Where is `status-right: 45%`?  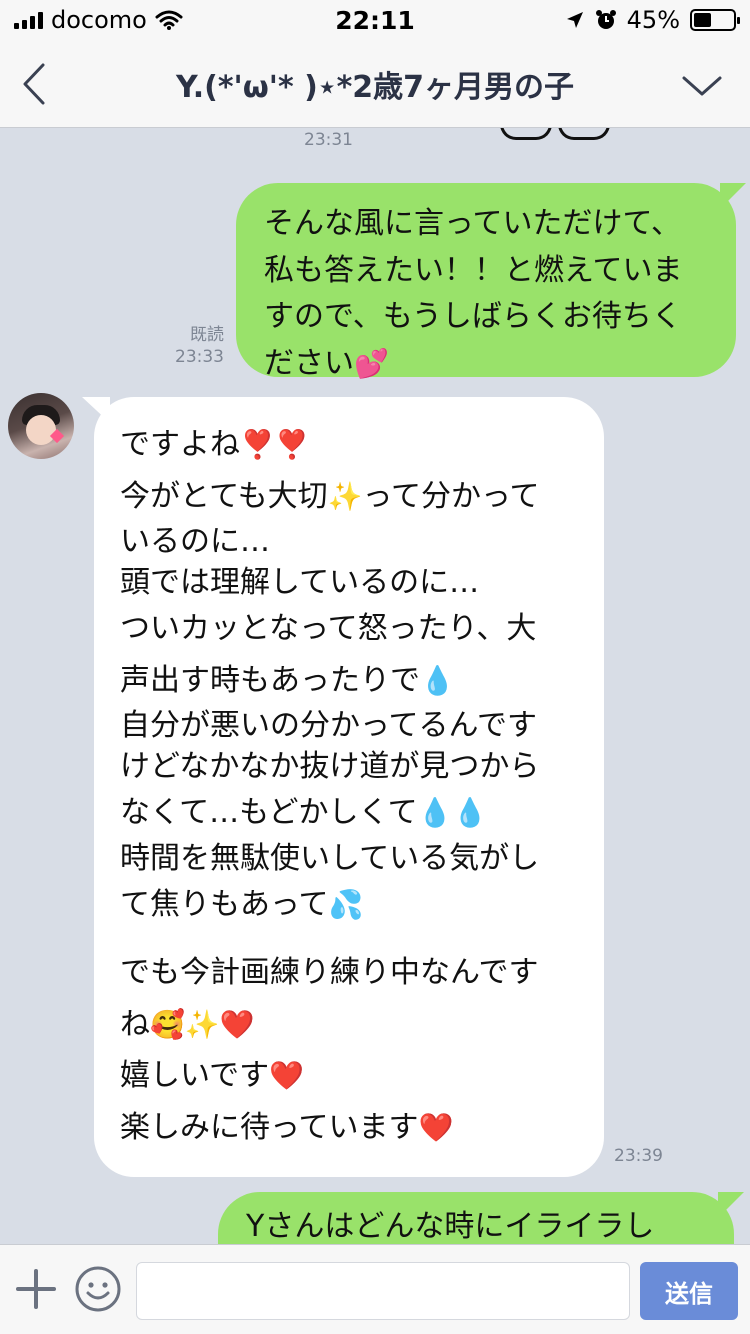
status-right: 45% is located at coordinates (652, 20).